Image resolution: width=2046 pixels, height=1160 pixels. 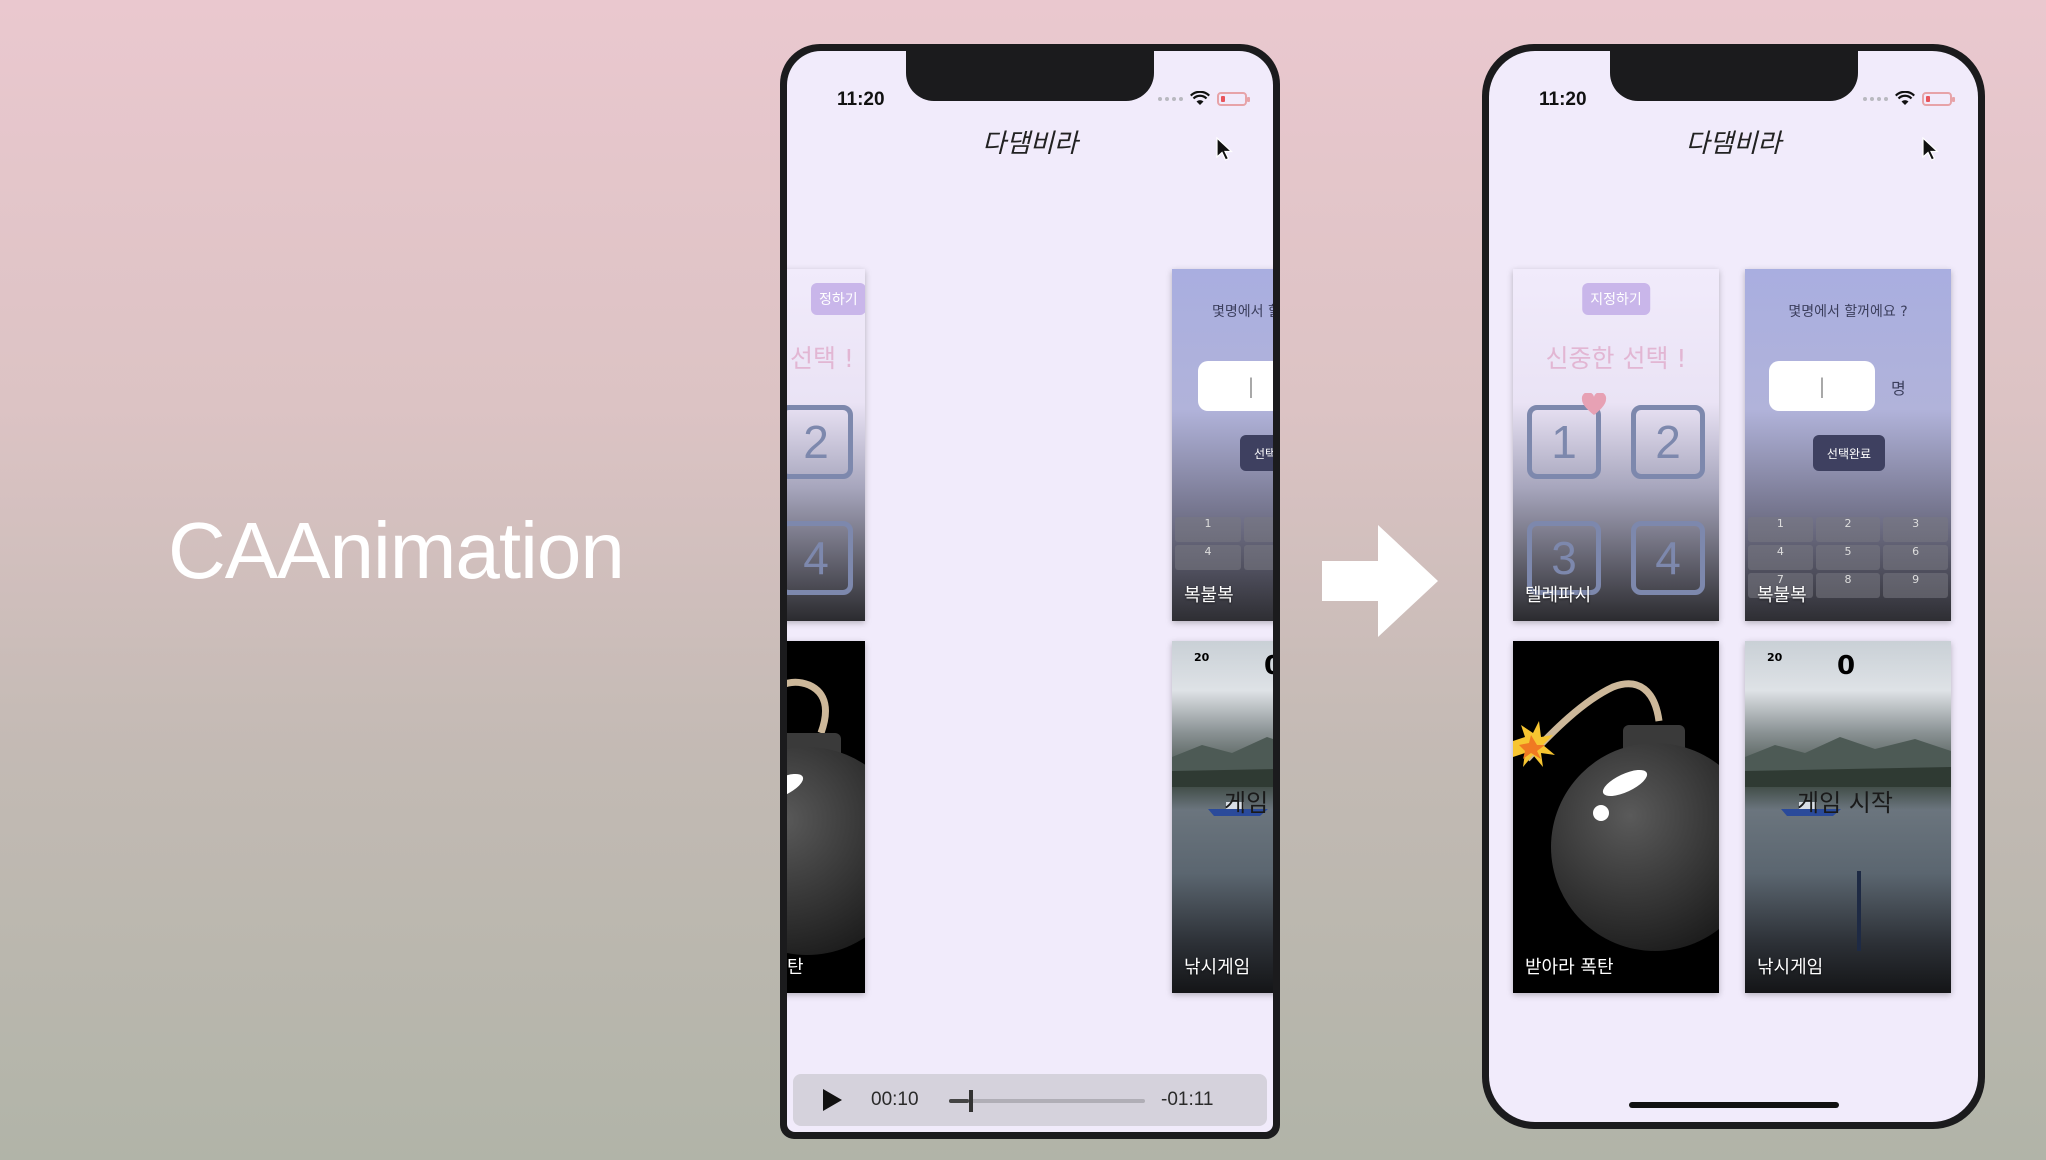 I want to click on telepathy-chip: 정하기, so click(x=838, y=299).